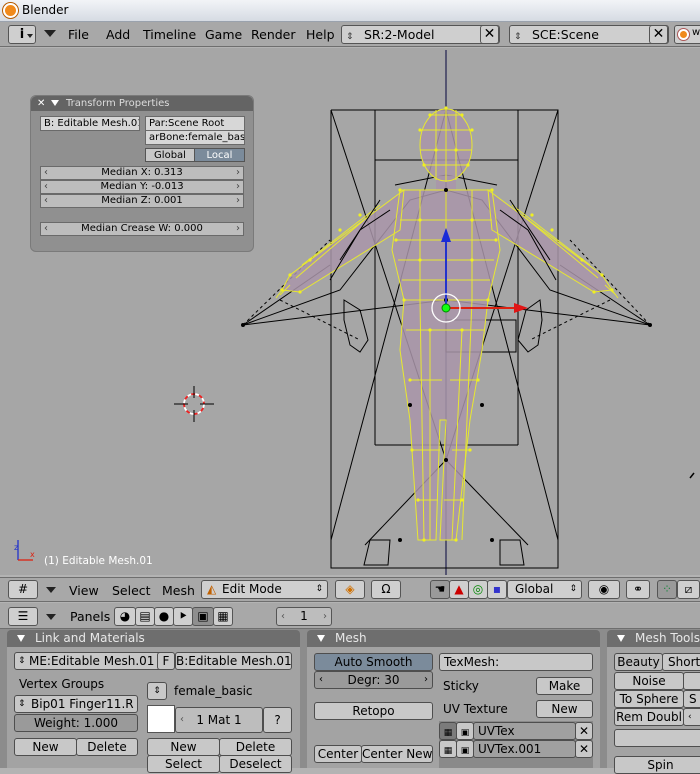  What do you see at coordinates (178, 590) in the screenshot?
I see `menu-mesh: Mesh` at bounding box center [178, 590].